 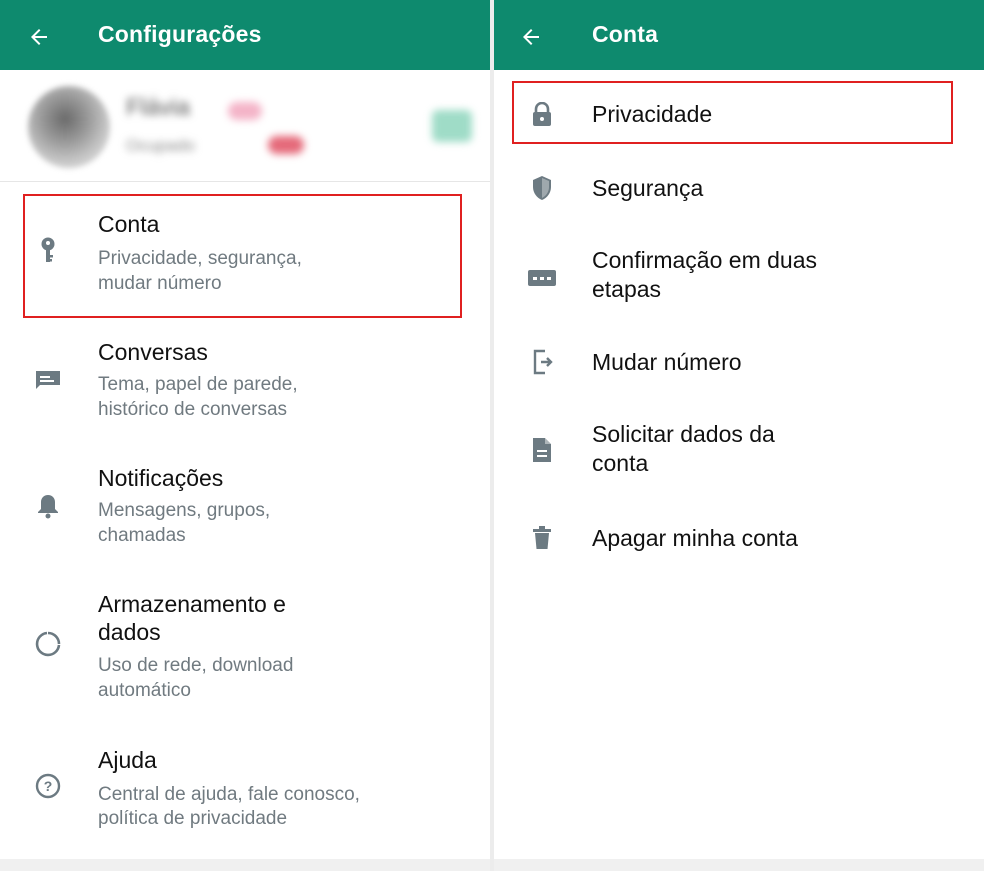 What do you see at coordinates (542, 362) in the screenshot?
I see `change-number-icon` at bounding box center [542, 362].